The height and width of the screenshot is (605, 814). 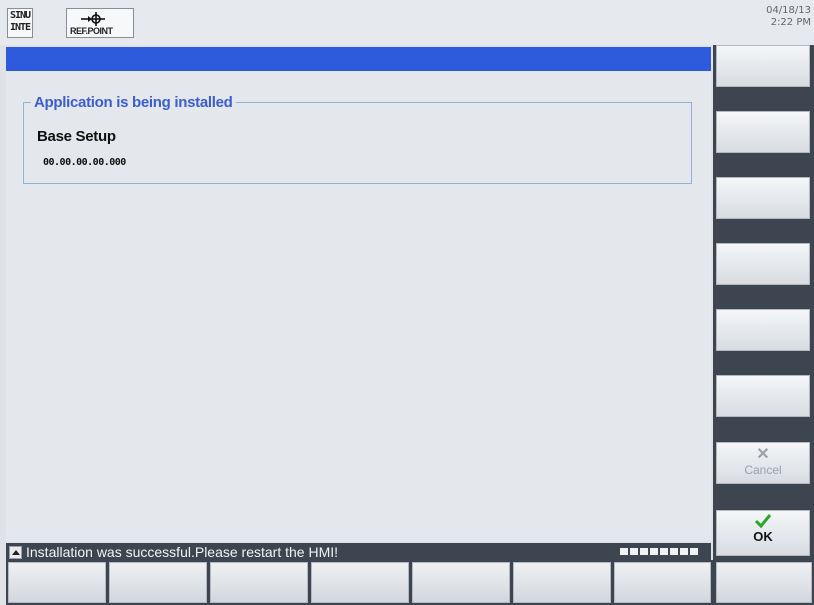 I want to click on ref-point-label: REF.POINT, so click(x=91, y=31).